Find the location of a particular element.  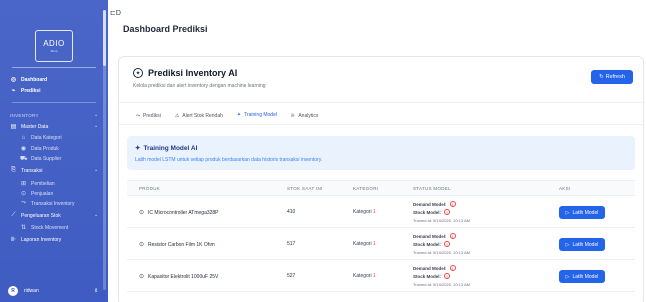

sale-icon: ⊙ is located at coordinates (23, 194).